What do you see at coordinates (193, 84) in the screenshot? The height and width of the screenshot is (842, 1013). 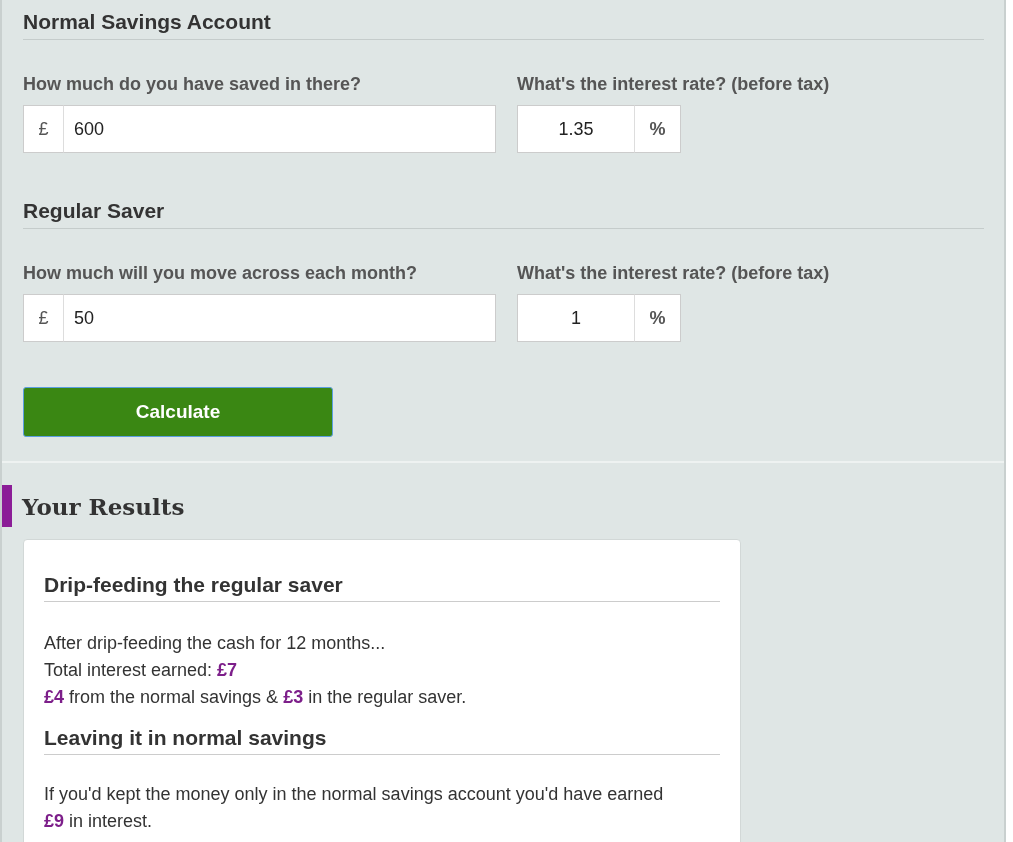 I see `field-label: How much do you have saved in there?` at bounding box center [193, 84].